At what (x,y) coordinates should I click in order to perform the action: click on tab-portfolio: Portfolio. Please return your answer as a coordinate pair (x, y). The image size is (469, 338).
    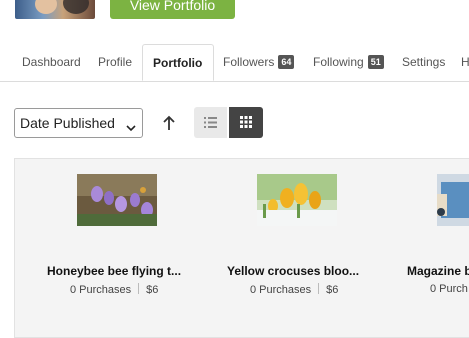
    Looking at the image, I should click on (178, 62).